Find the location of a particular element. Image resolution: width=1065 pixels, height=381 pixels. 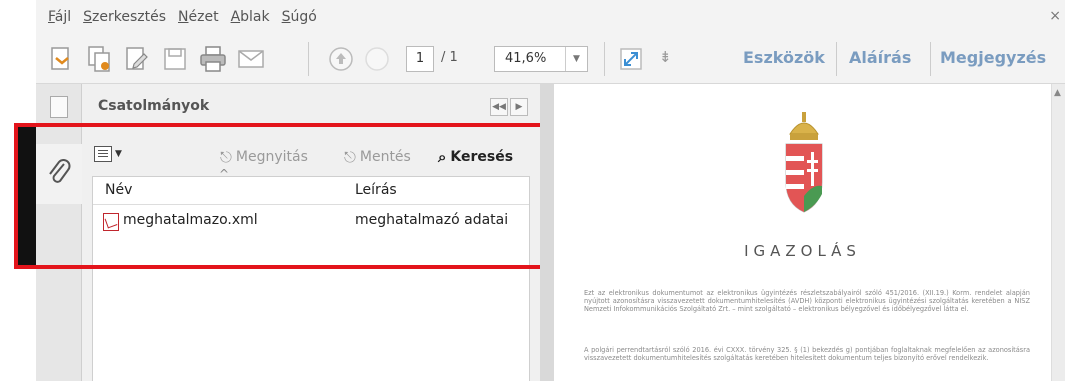

create-pdf-icon is located at coordinates (61, 59).